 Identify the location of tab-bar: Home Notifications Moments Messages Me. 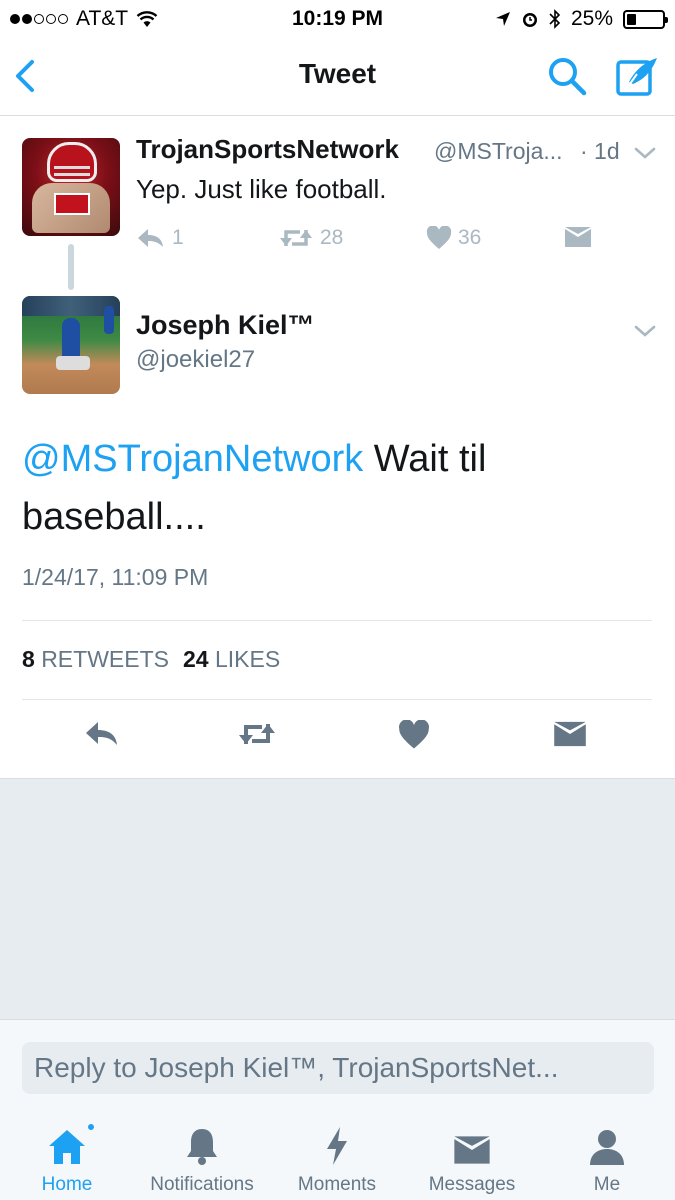
(337, 1155).